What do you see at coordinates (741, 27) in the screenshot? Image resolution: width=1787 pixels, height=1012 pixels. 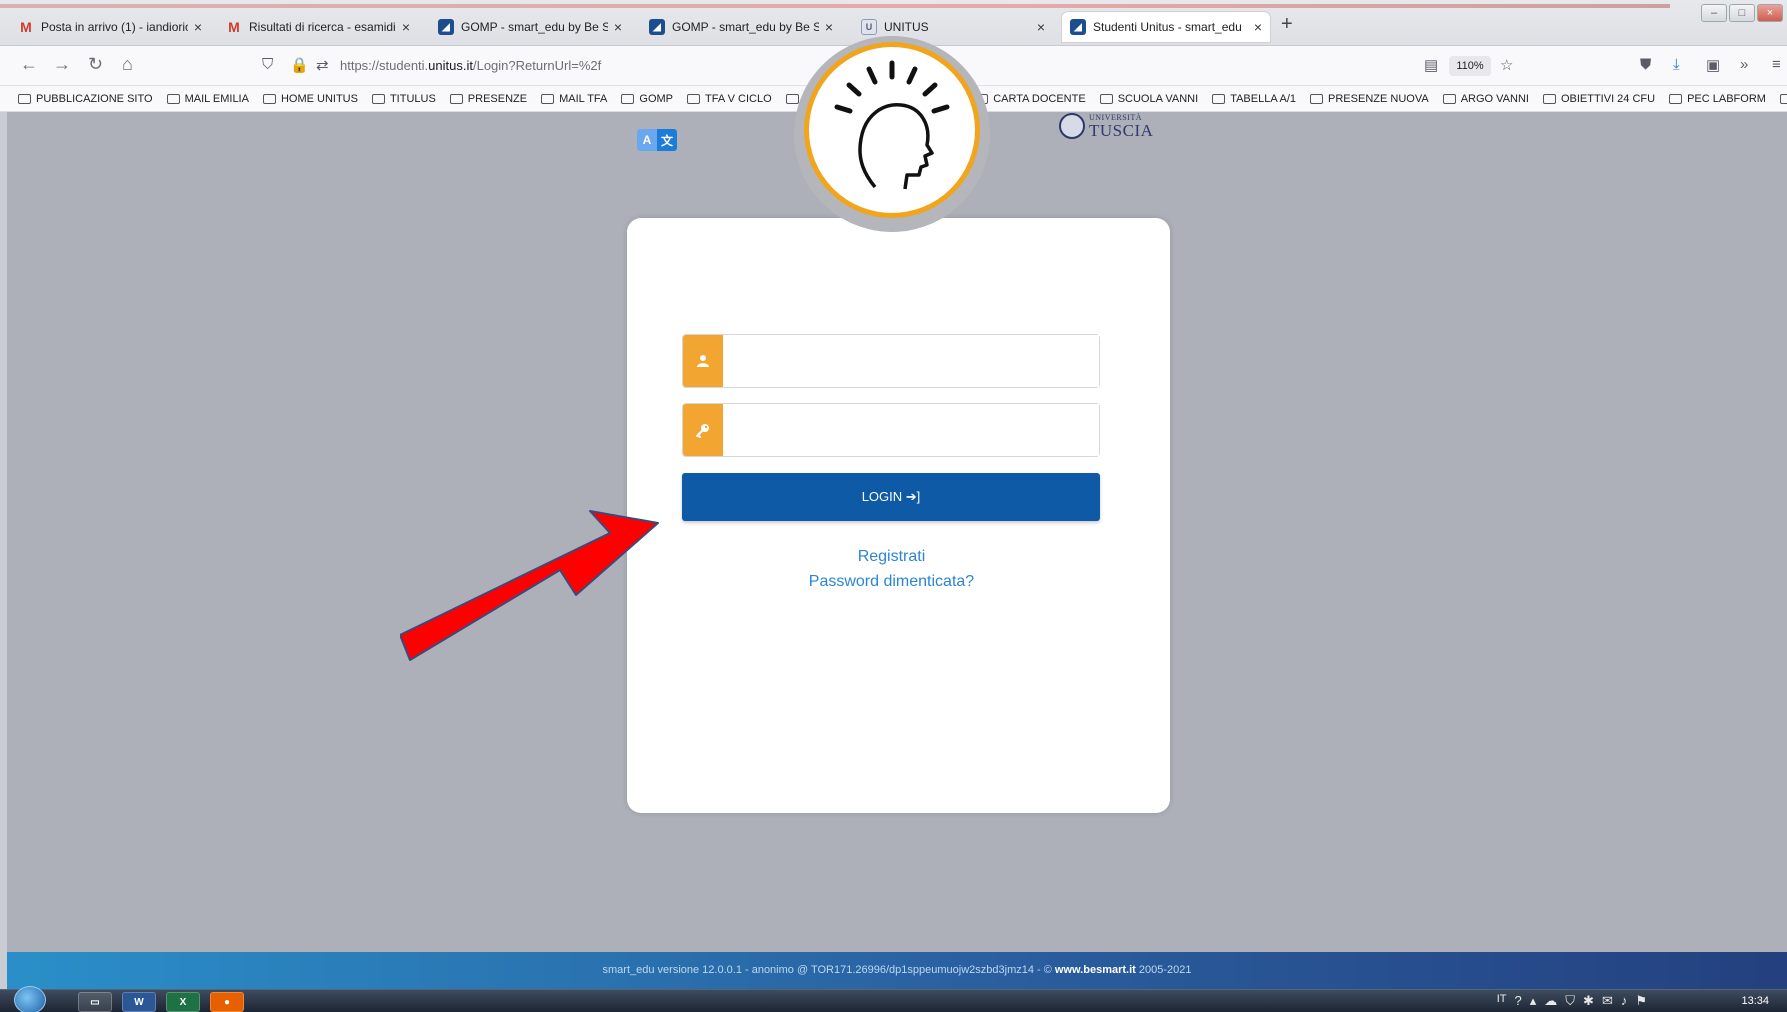 I see `tab-gomp-2: ◢ GOMP - smart_edu by Be Smart ×` at bounding box center [741, 27].